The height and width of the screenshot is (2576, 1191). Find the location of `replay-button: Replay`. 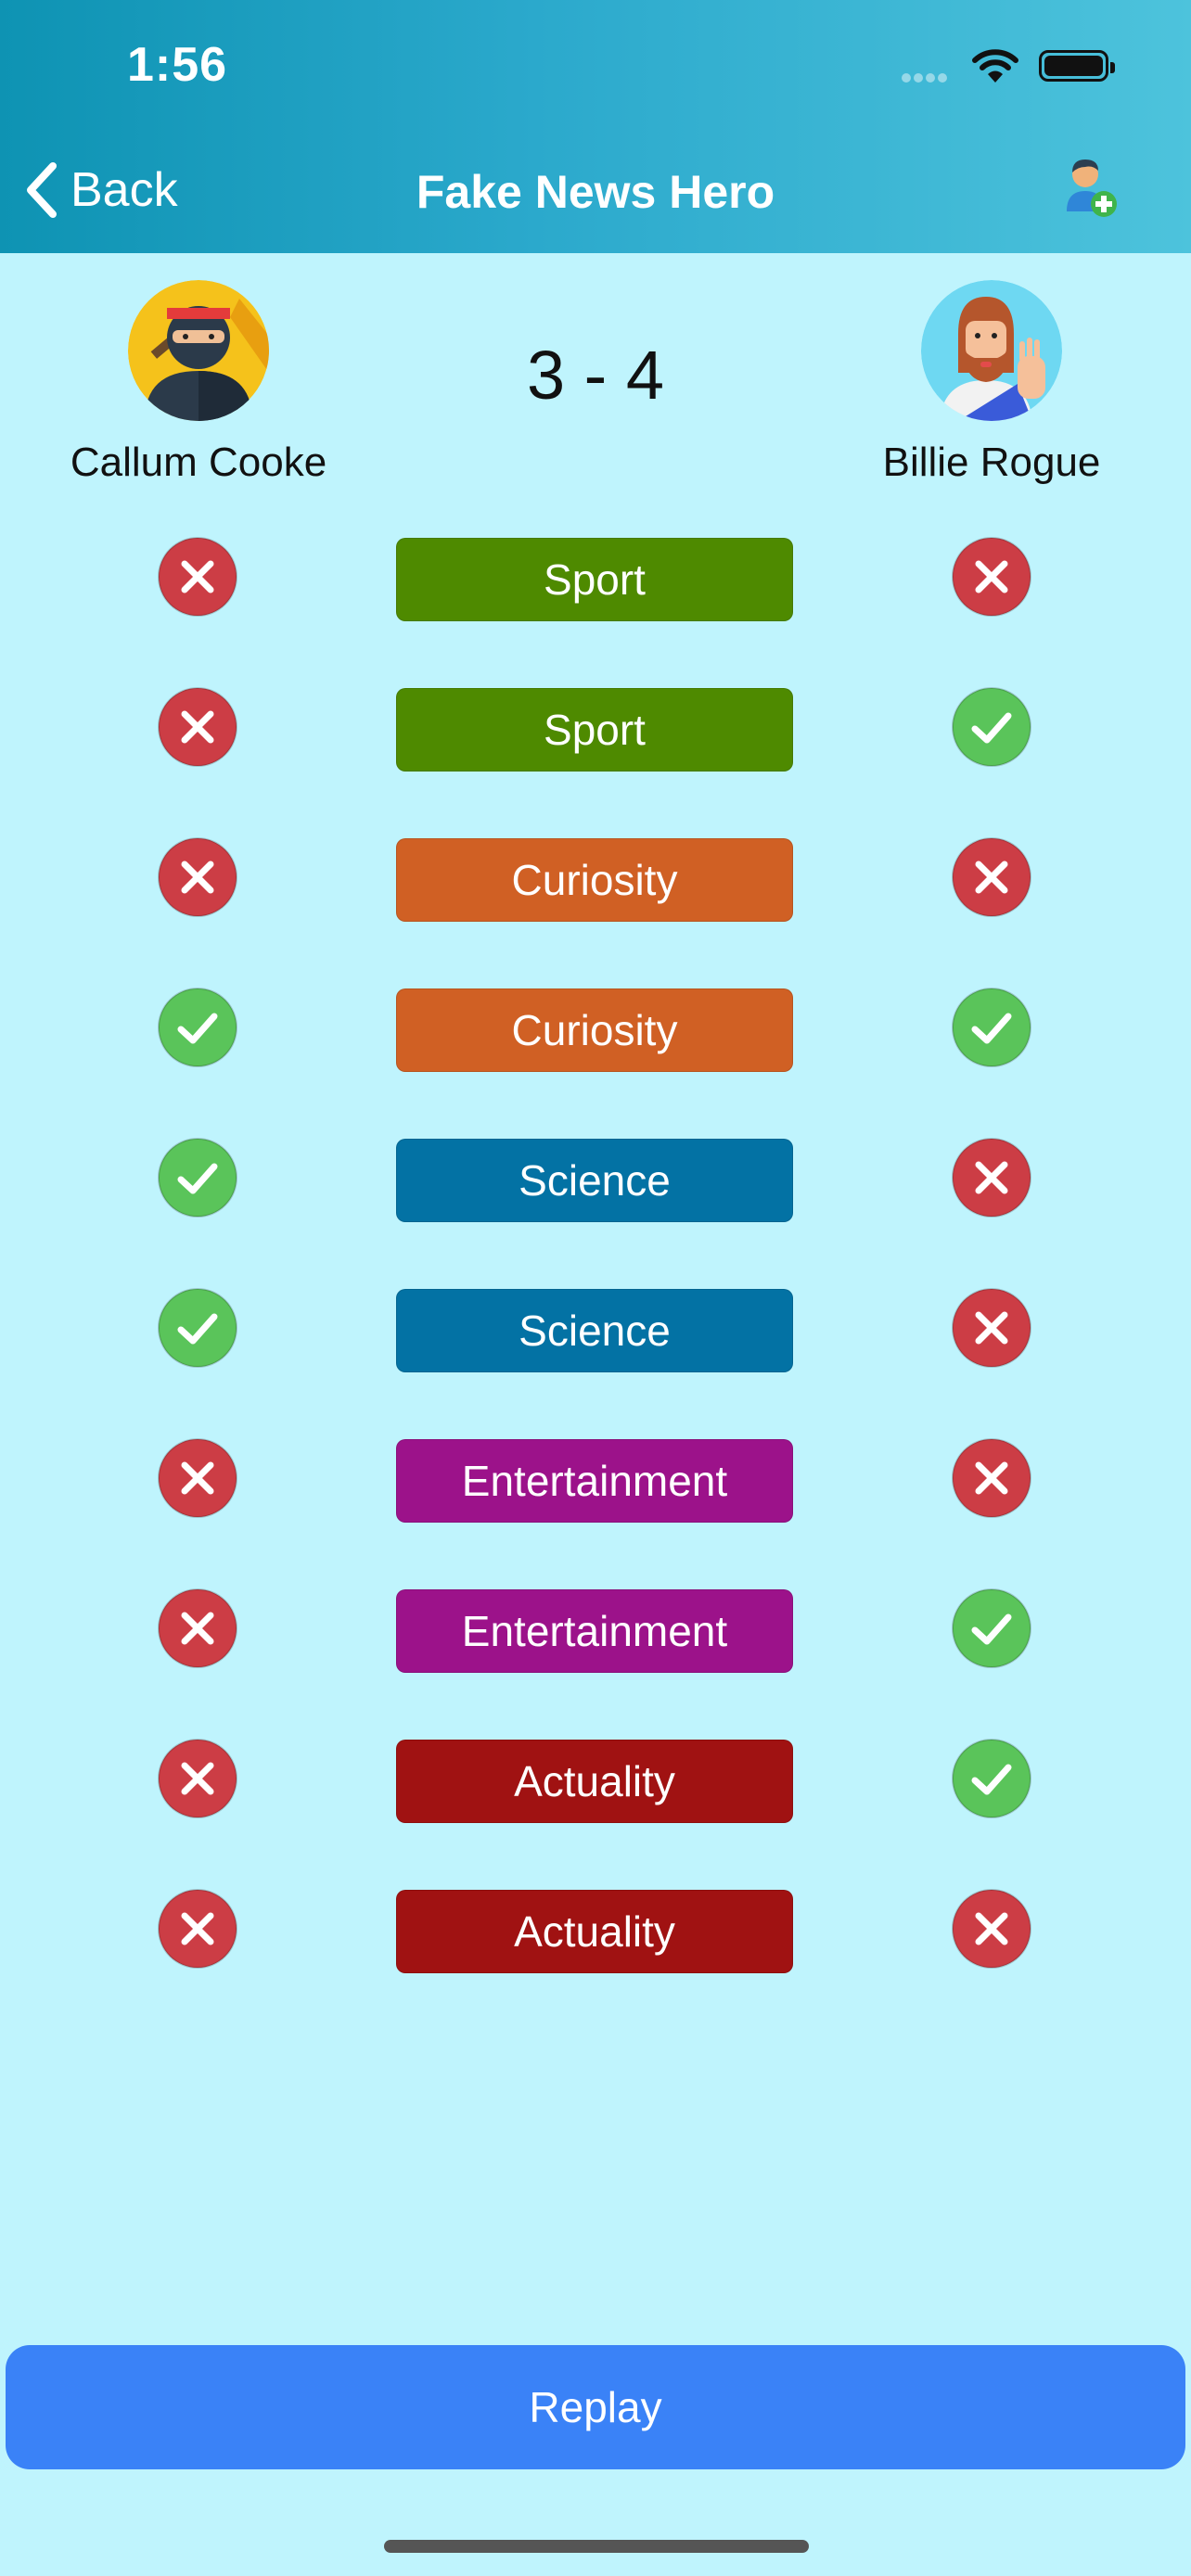

replay-button: Replay is located at coordinates (595, 2407).